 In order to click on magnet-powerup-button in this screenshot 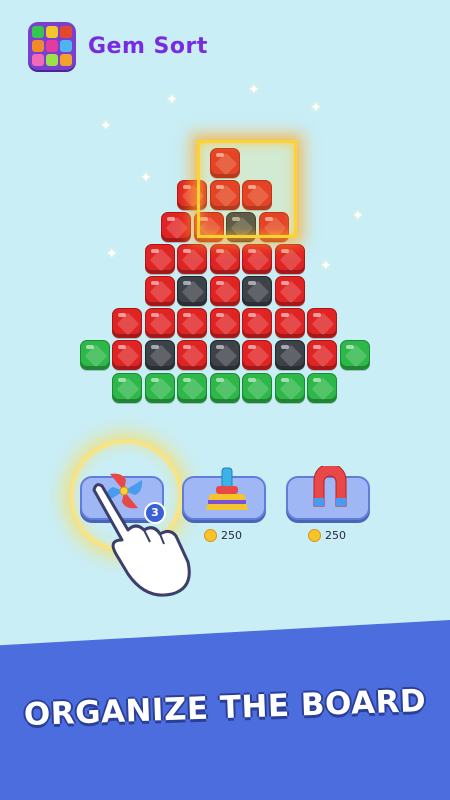, I will do `click(328, 493)`.